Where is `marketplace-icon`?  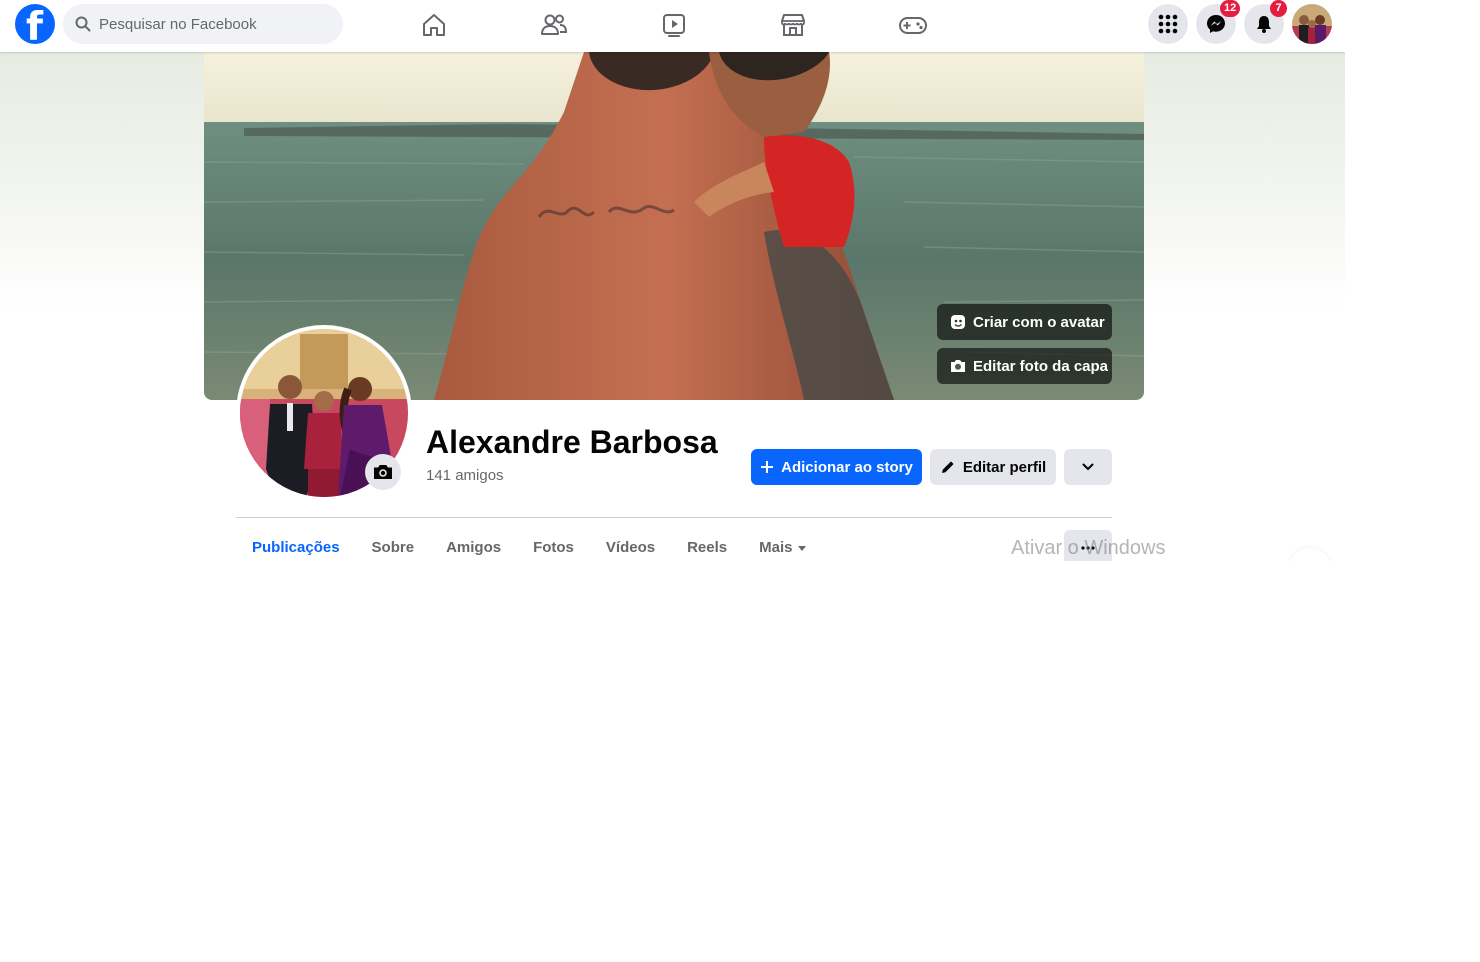 marketplace-icon is located at coordinates (793, 25).